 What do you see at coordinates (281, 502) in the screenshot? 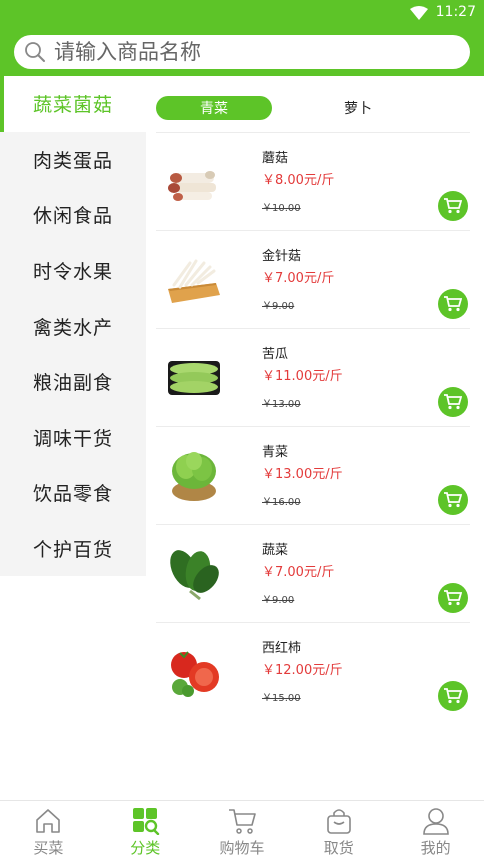
I see `product-old-price: ￥16.00` at bounding box center [281, 502].